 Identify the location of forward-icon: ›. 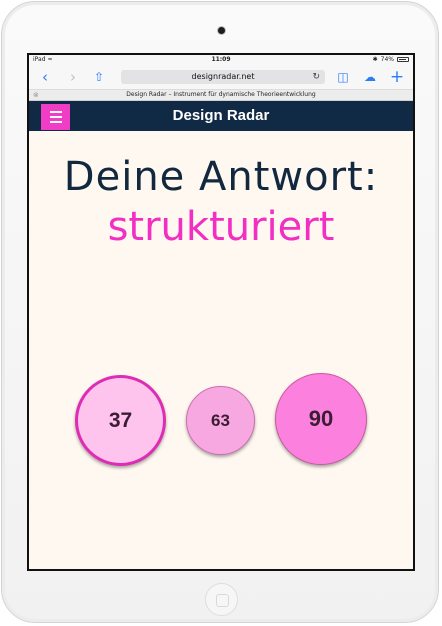
(73, 77).